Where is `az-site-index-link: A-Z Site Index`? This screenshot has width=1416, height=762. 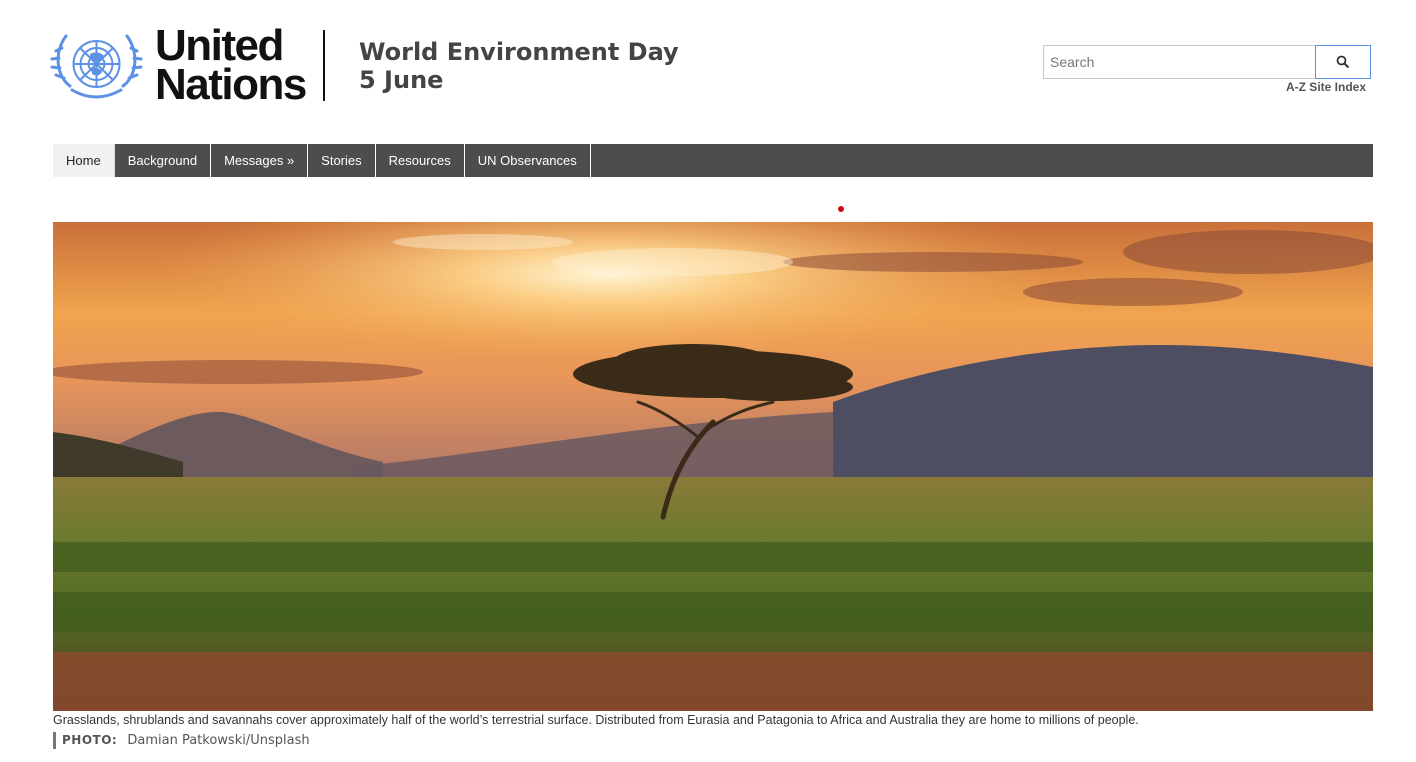 az-site-index-link: A-Z Site Index is located at coordinates (1308, 87).